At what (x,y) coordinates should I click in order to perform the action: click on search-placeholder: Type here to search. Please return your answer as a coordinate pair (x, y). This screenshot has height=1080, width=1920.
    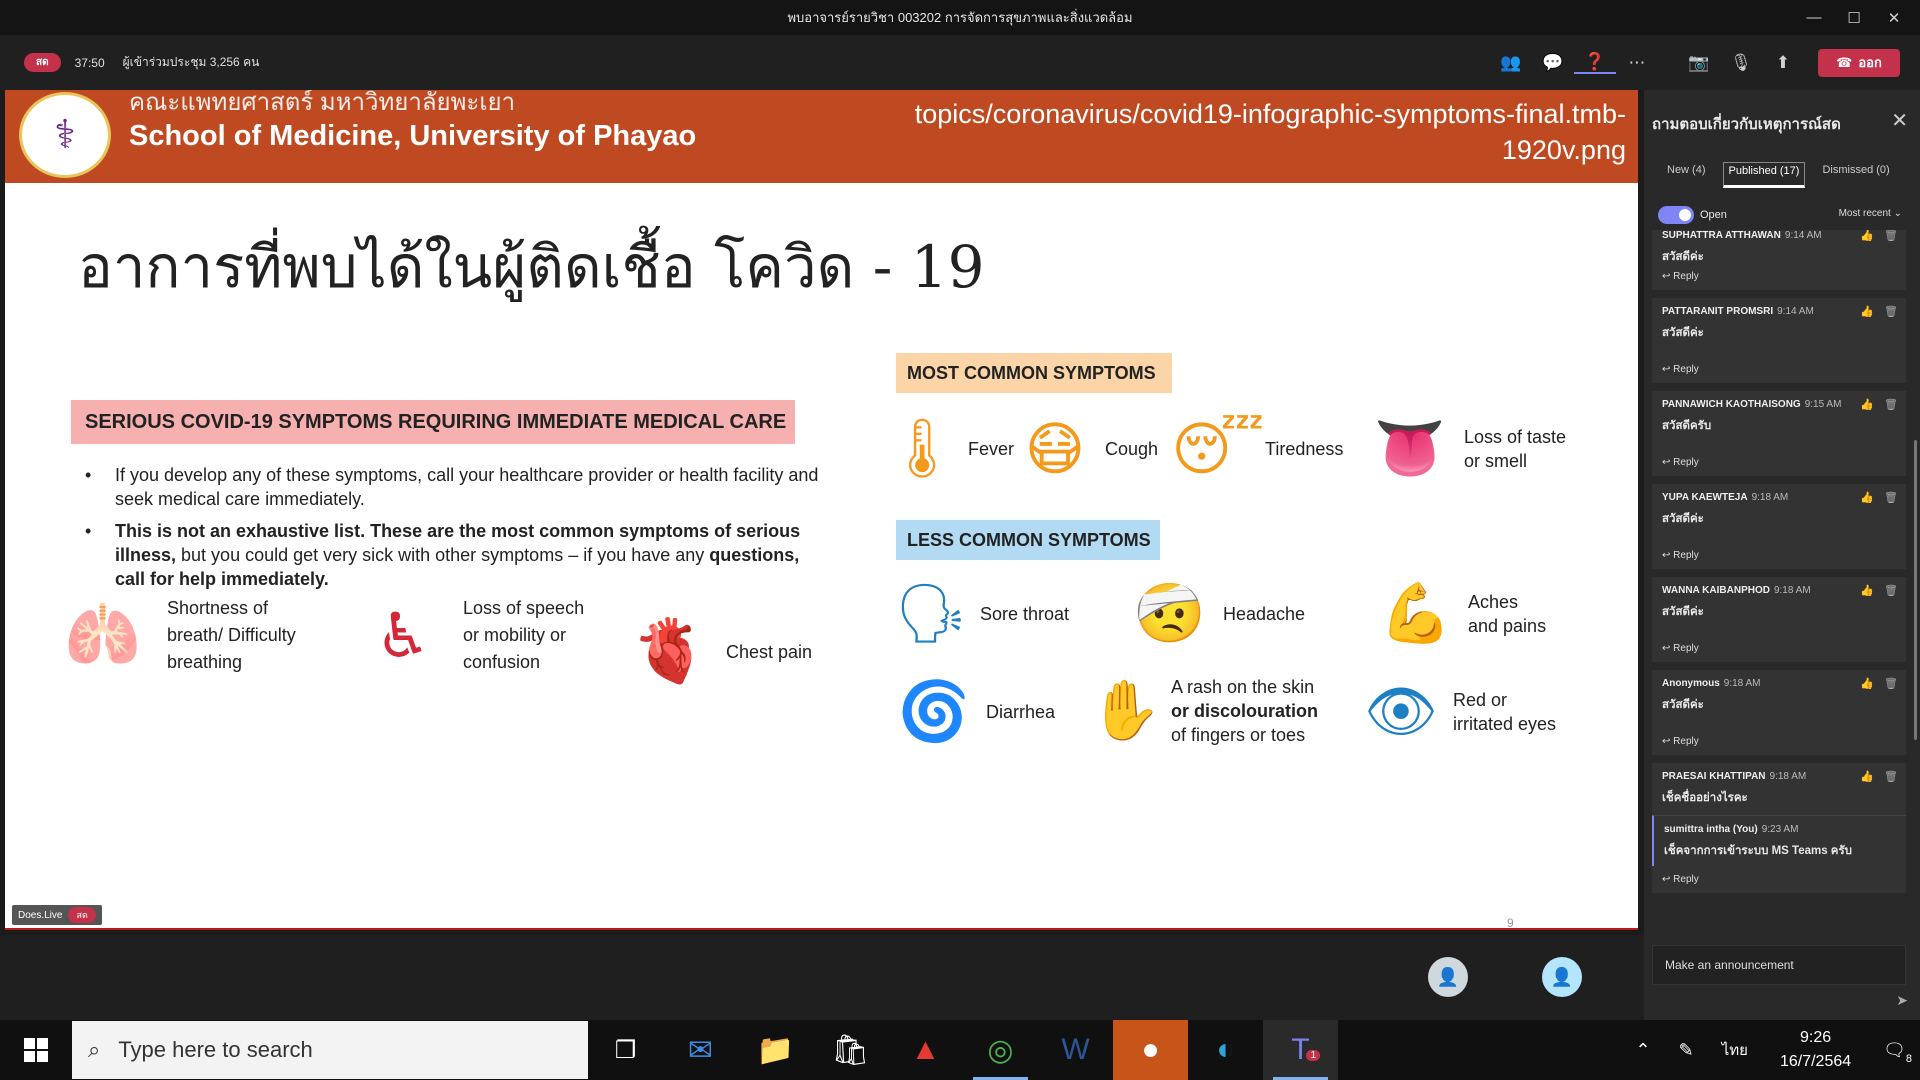
    Looking at the image, I should click on (215, 1049).